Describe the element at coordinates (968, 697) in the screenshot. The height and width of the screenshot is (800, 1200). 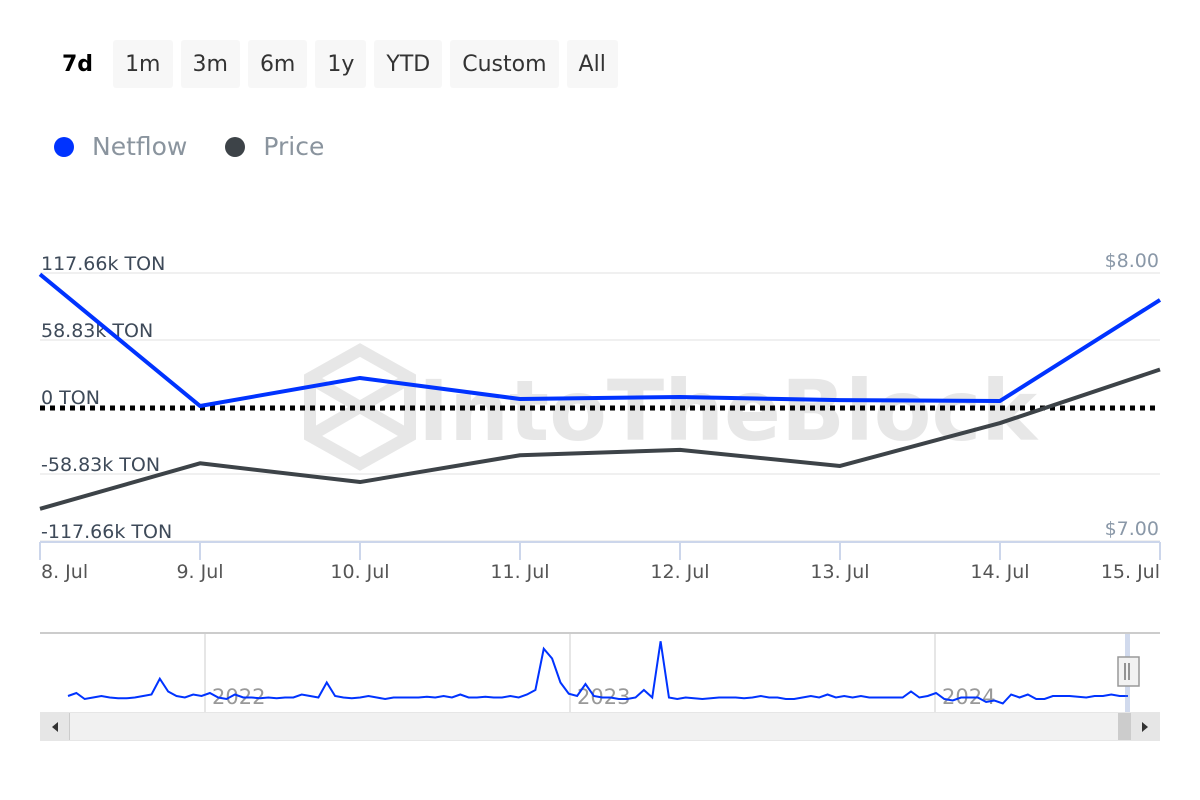
I see `navigator-year-label: 2024` at that location.